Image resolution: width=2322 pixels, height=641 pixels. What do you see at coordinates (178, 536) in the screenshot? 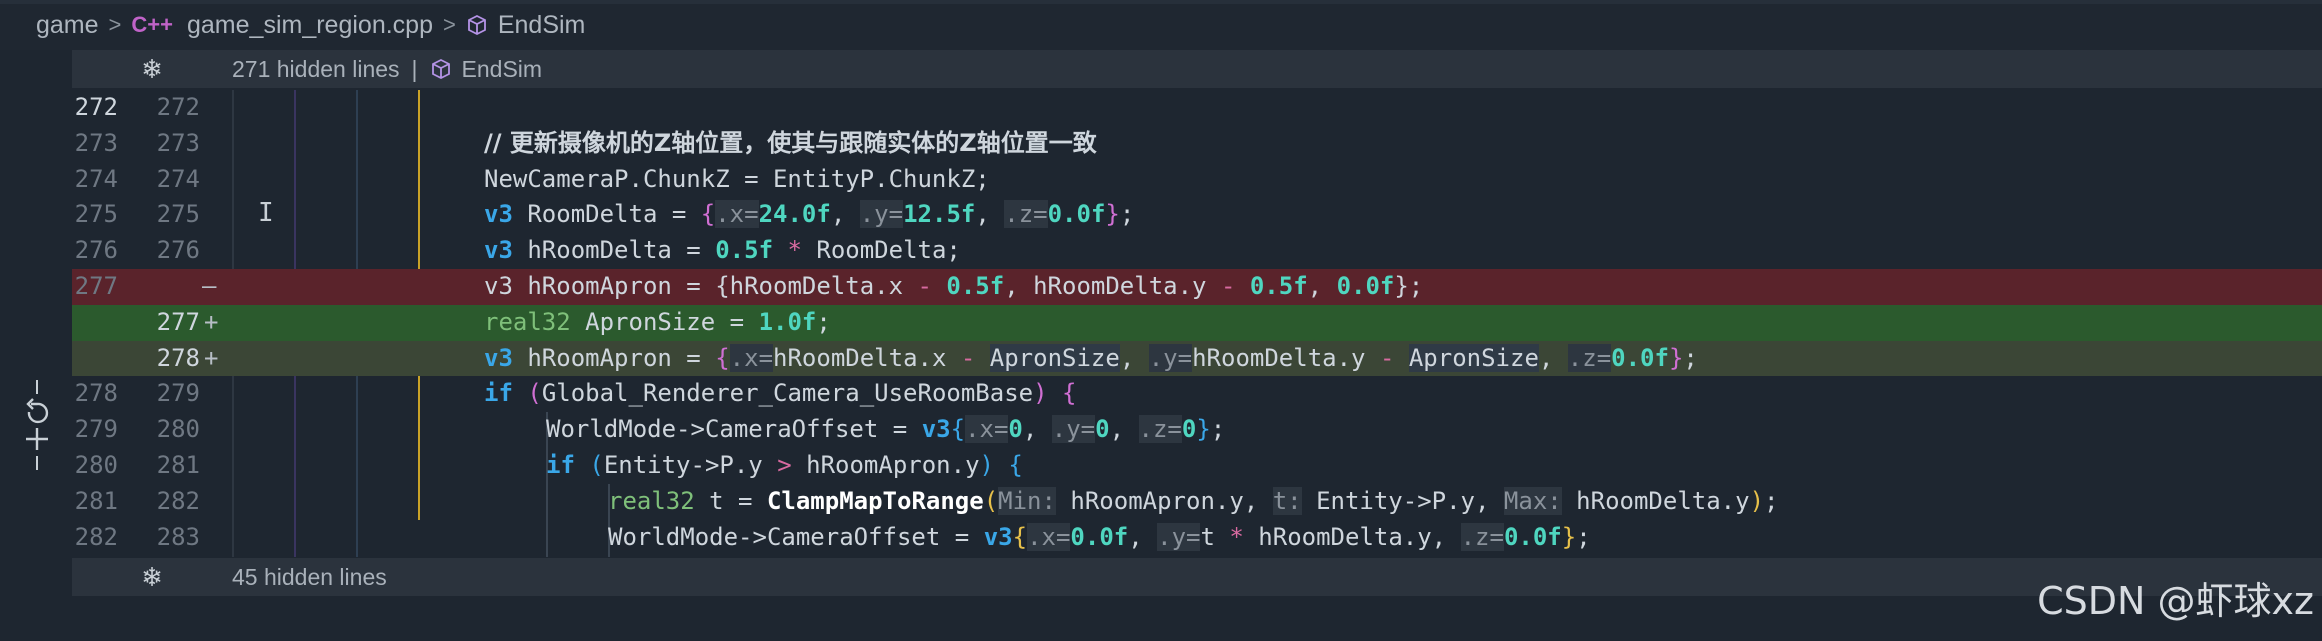
I see `line-number-new: 283` at bounding box center [178, 536].